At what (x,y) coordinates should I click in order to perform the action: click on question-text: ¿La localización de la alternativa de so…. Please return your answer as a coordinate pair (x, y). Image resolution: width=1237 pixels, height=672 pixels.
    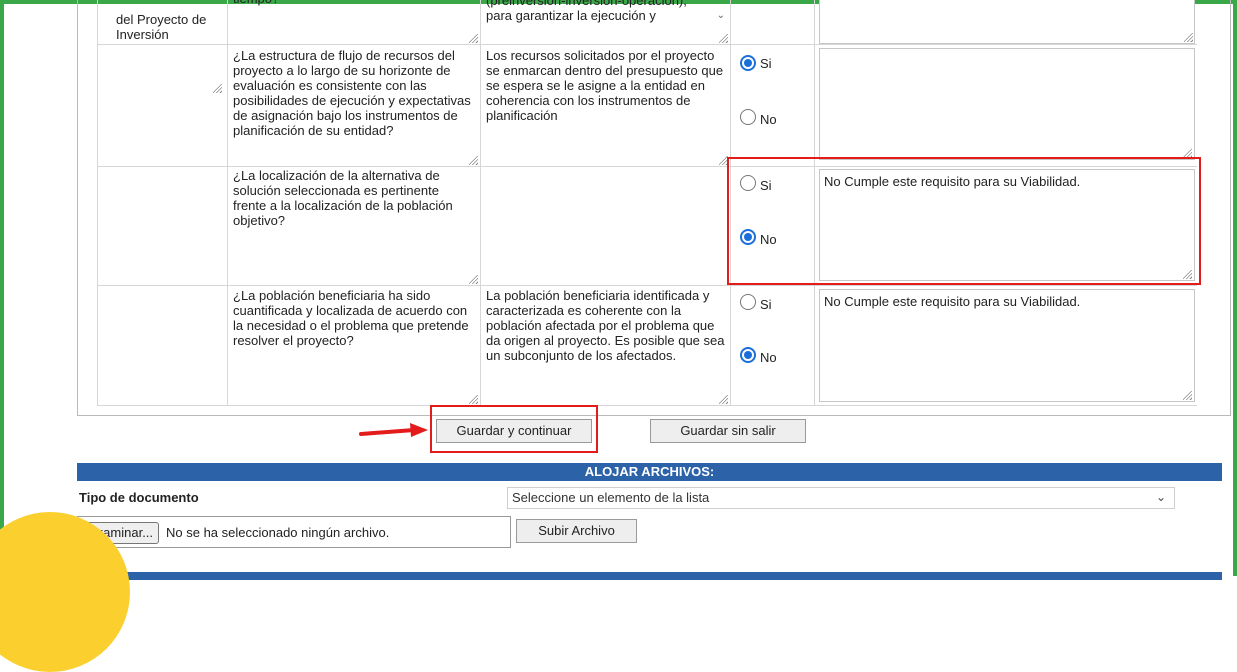
    Looking at the image, I should click on (343, 198).